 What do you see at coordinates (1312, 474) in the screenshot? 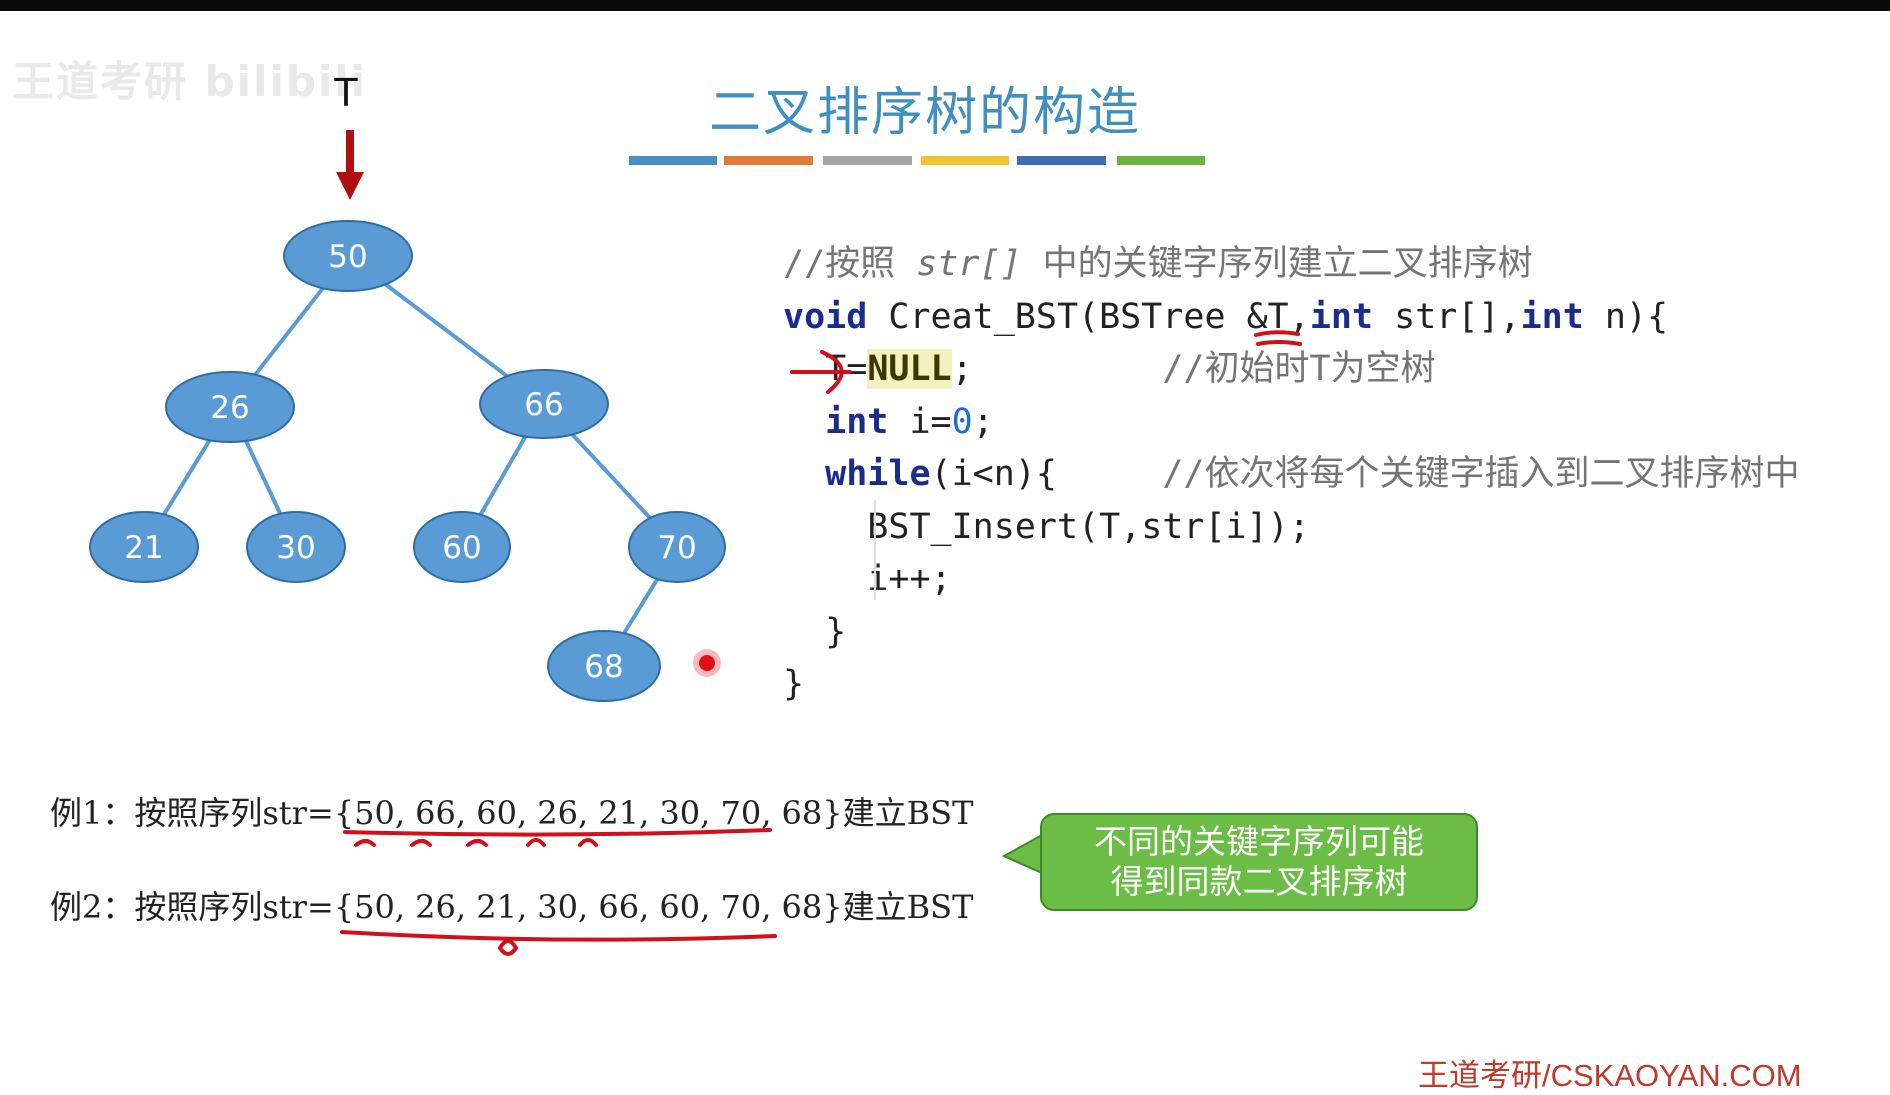
I see `code-line-5: while(i<n){ //依次将每个关键字插入到二叉排序树中` at bounding box center [1312, 474].